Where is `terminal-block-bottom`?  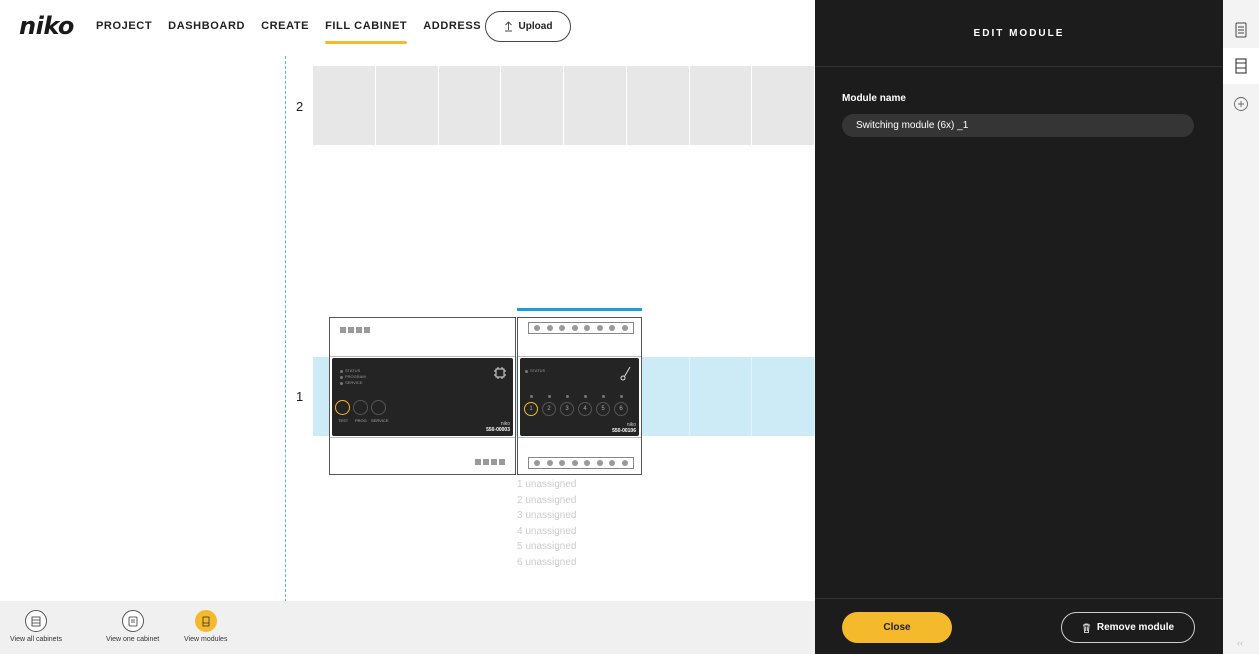 terminal-block-bottom is located at coordinates (490, 462).